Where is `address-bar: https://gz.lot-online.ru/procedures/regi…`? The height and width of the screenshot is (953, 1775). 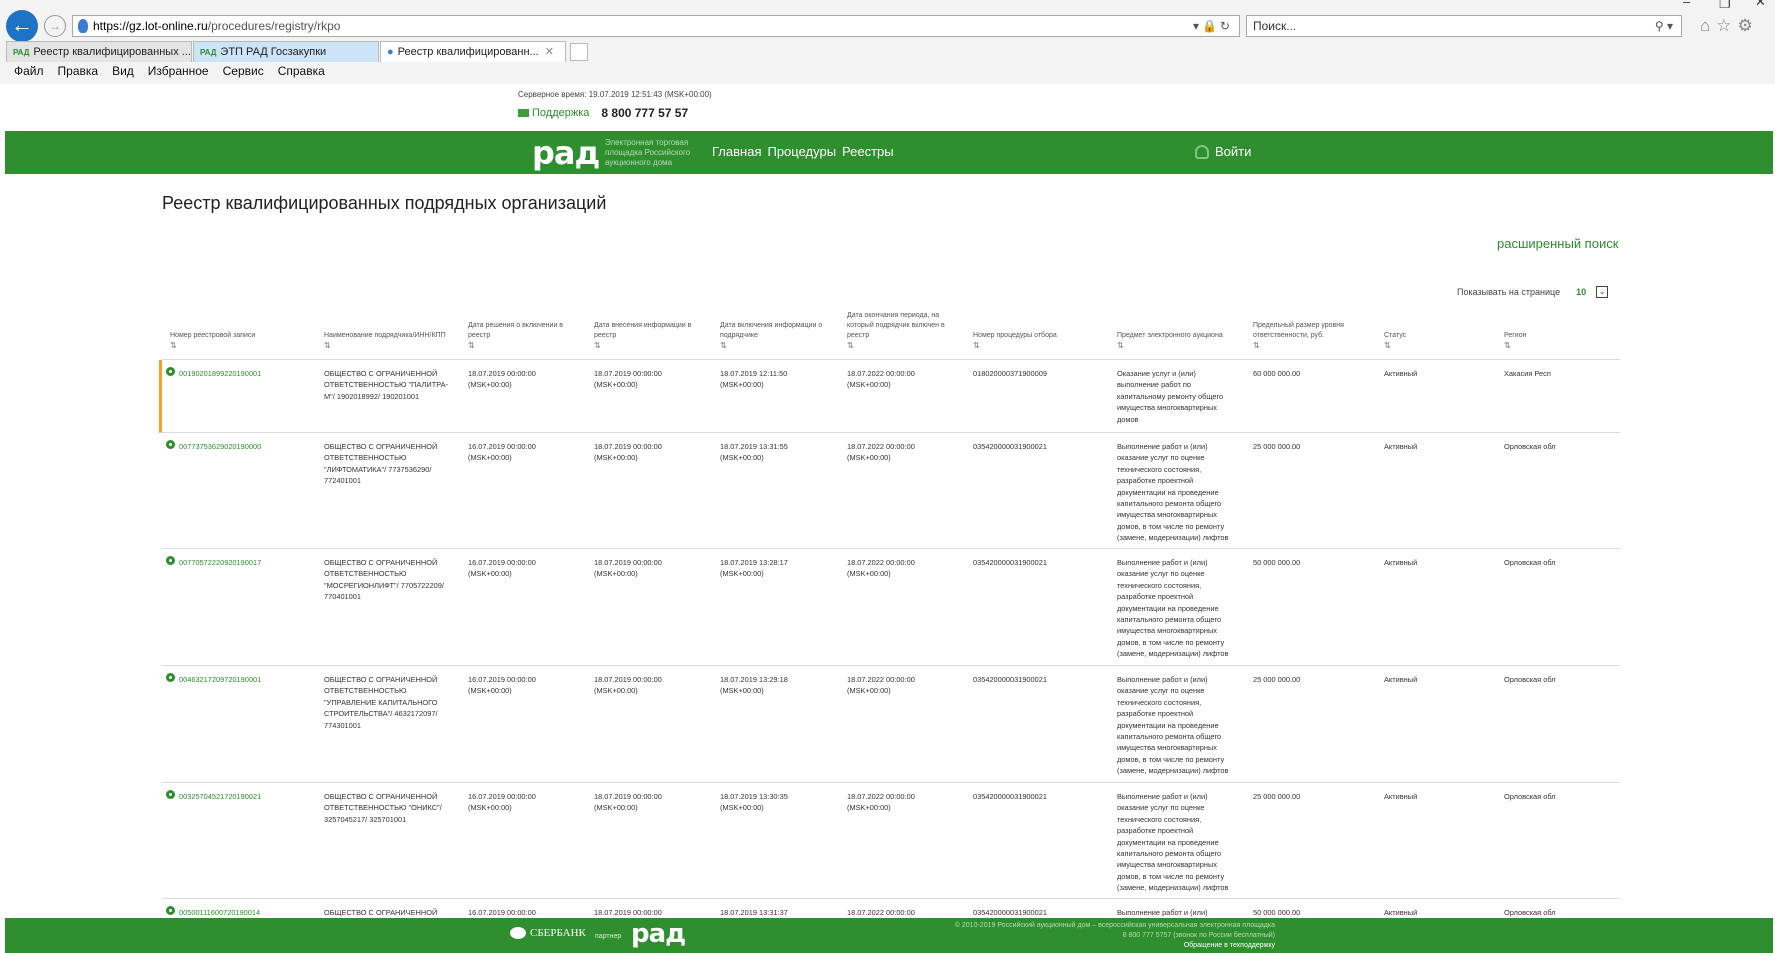
address-bar: https://gz.lot-online.ru/procedures/regi… is located at coordinates (656, 26).